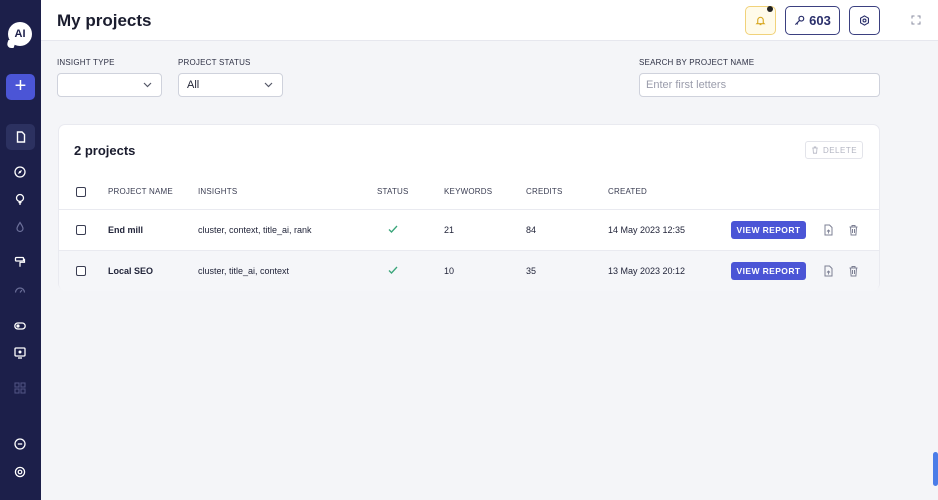 This screenshot has width=938, height=500. What do you see at coordinates (759, 85) in the screenshot?
I see `search-input` at bounding box center [759, 85].